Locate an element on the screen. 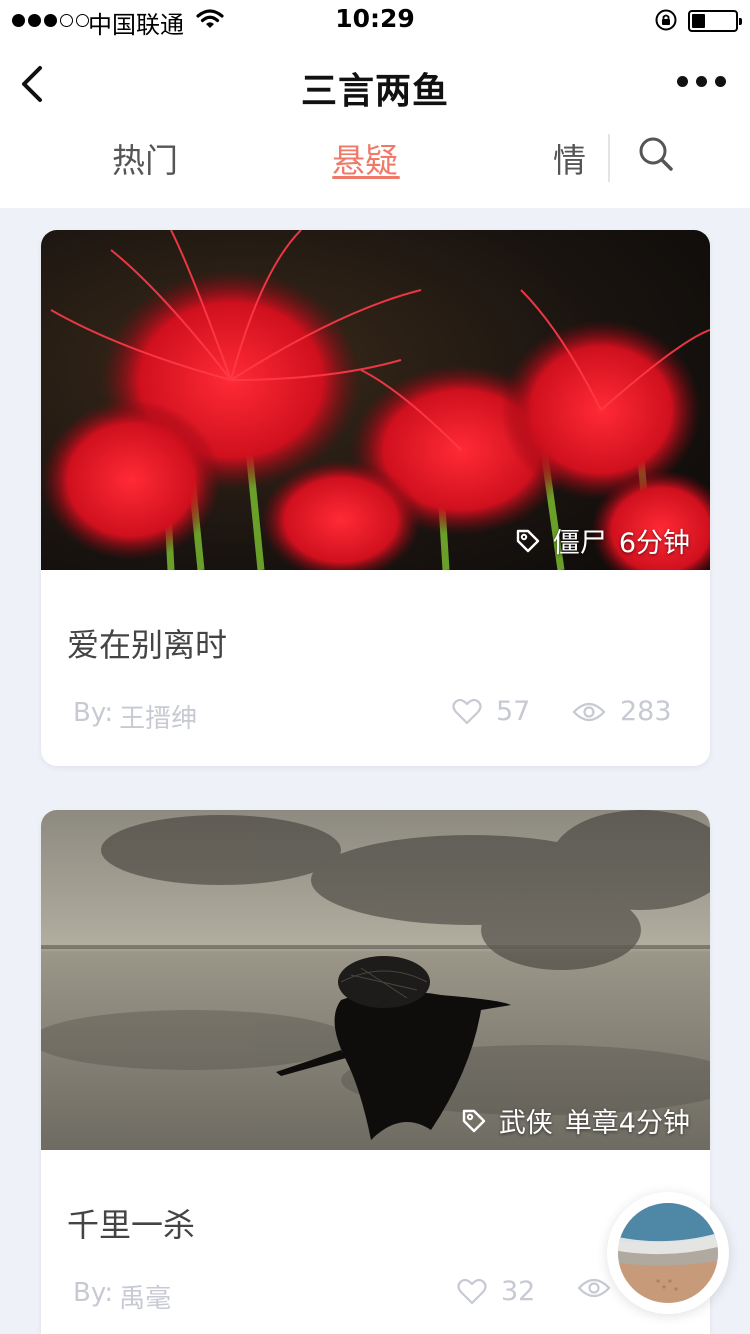 This screenshot has height=1334, width=750. like-count: 32 is located at coordinates (496, 1291).